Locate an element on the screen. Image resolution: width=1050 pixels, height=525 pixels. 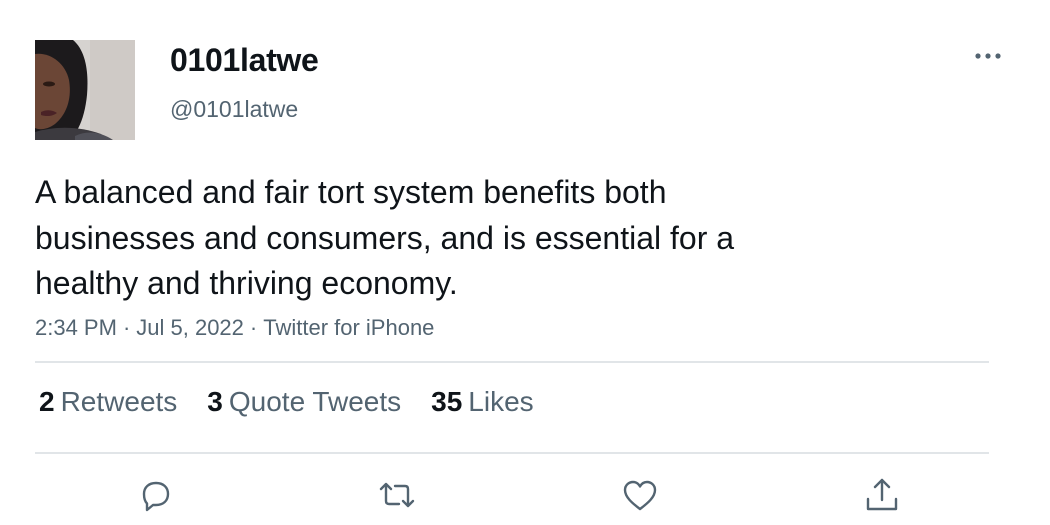
retweets-stat: 2 Retweets is located at coordinates (108, 402).